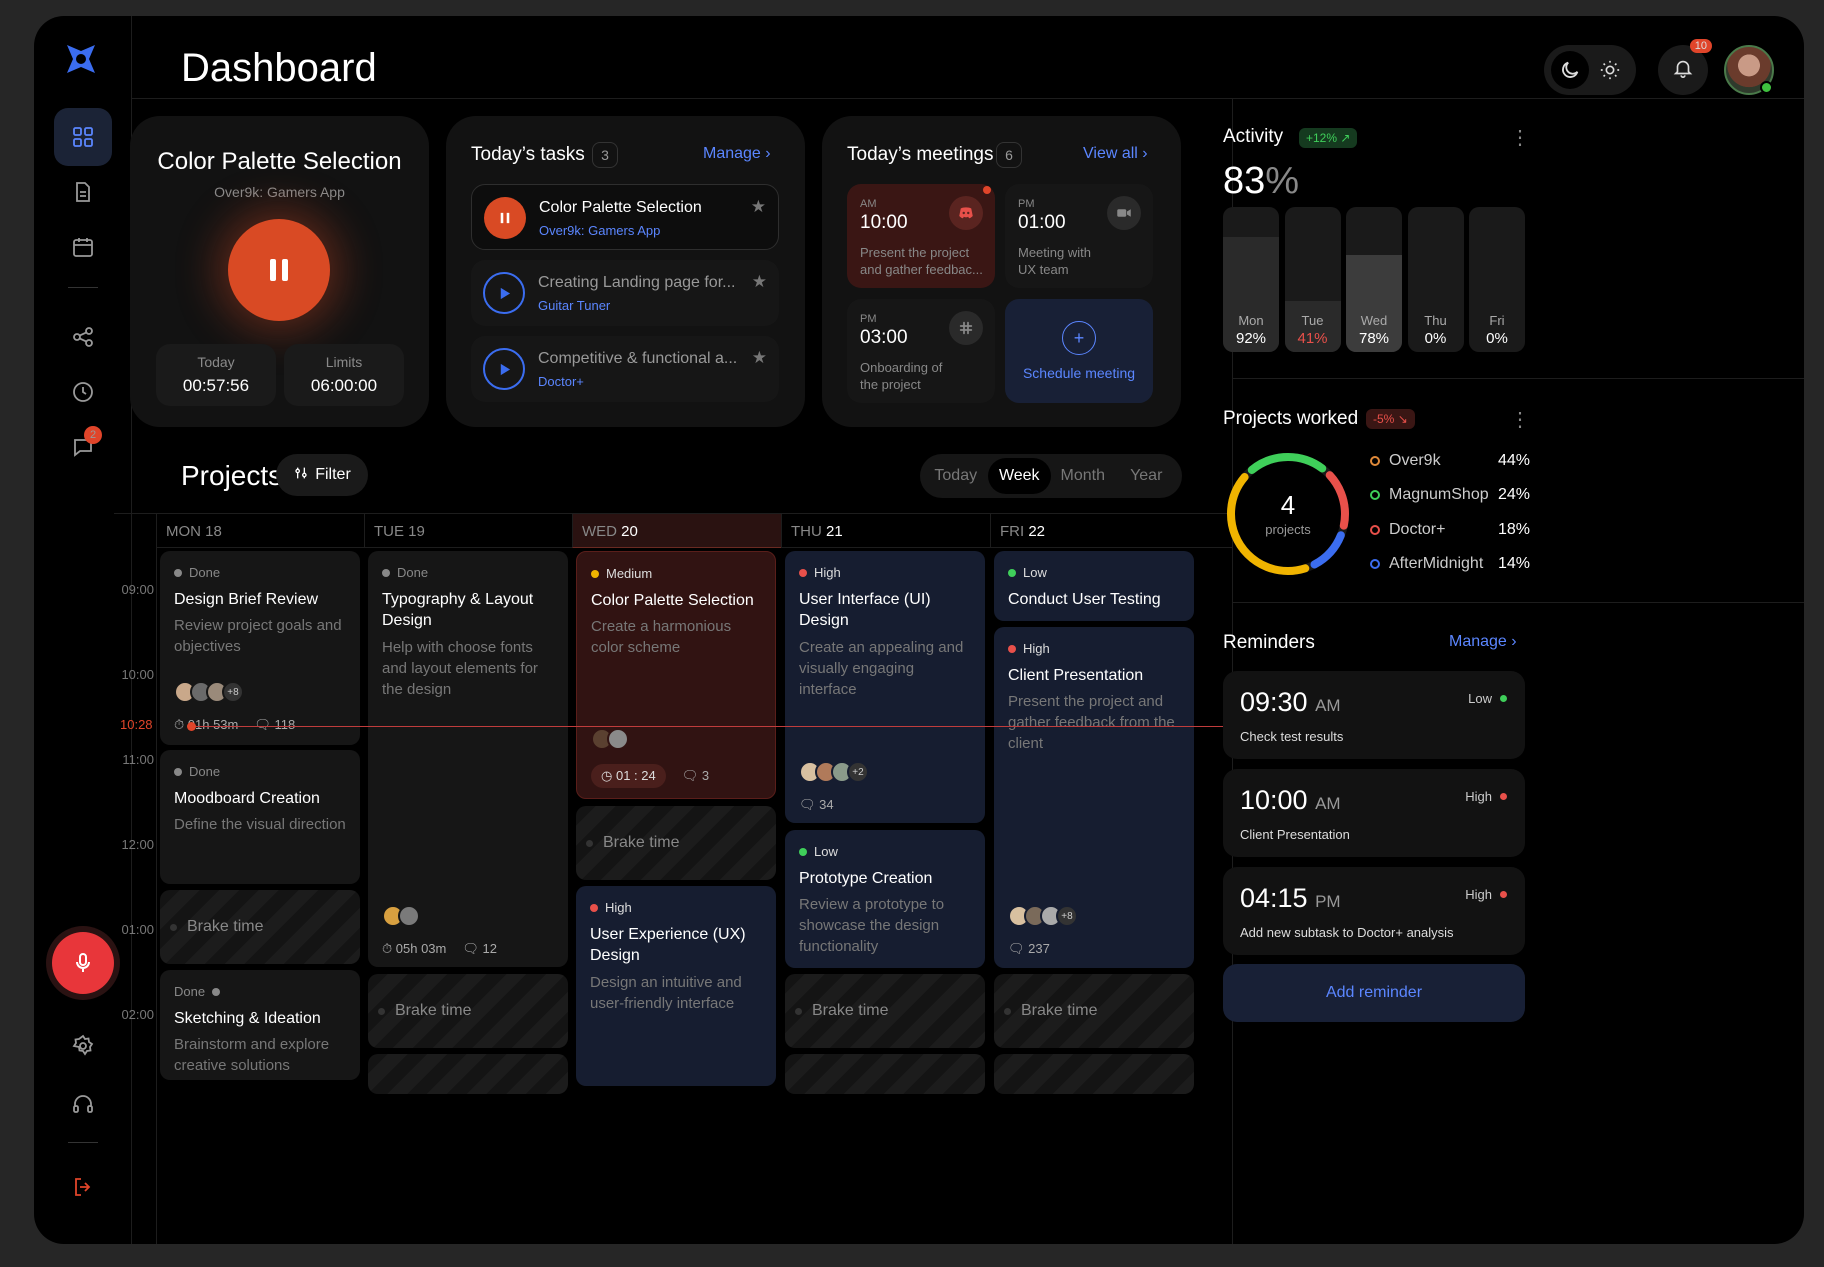 Image resolution: width=1824 pixels, height=1267 pixels. Describe the element at coordinates (1374, 715) in the screenshot. I see `reminder-card: 09:30 AM Check test results Low` at that location.